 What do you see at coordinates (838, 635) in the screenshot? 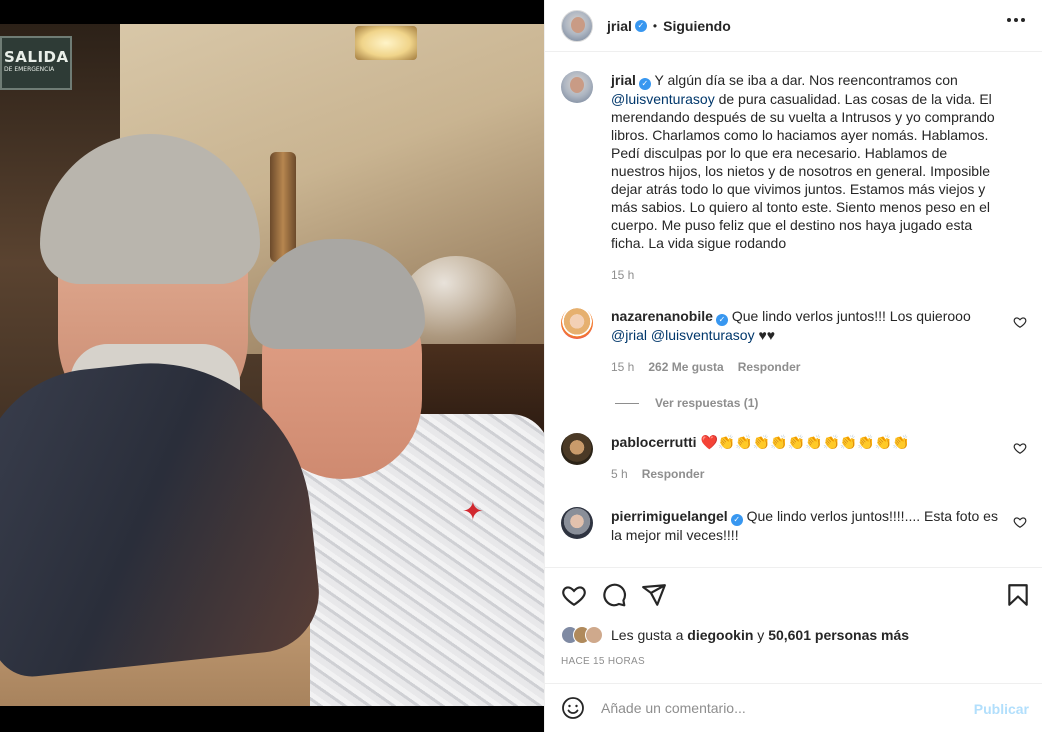
I see `likes-count: 50,601 personas más` at bounding box center [838, 635].